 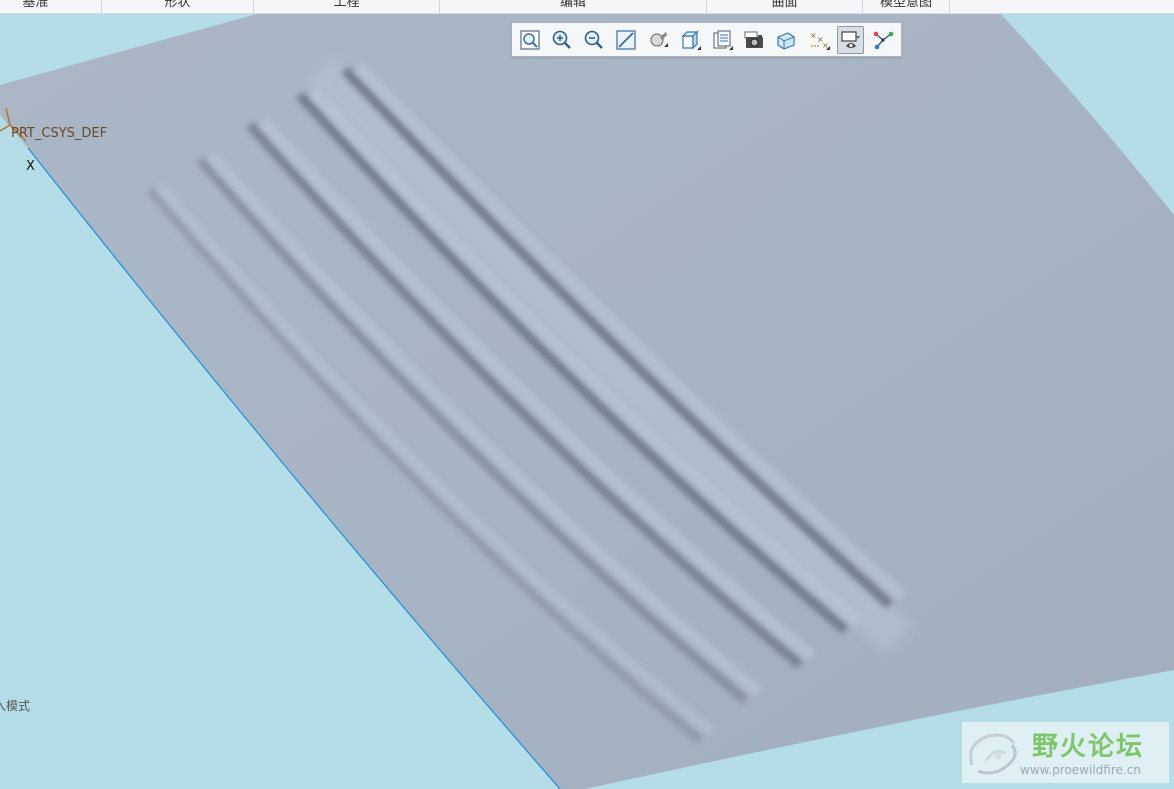 I want to click on annotation-display-icon, so click(x=850, y=39).